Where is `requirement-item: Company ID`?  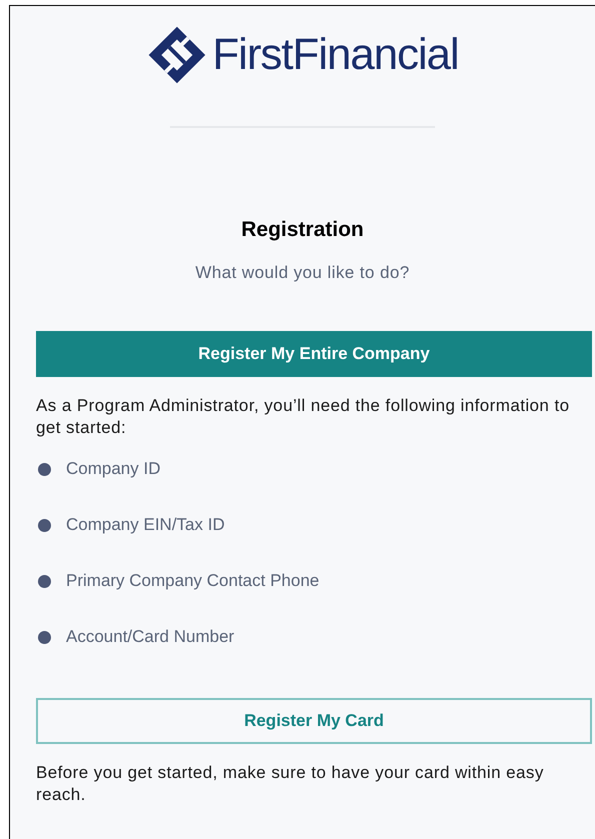 requirement-item: Company ID is located at coordinates (113, 469).